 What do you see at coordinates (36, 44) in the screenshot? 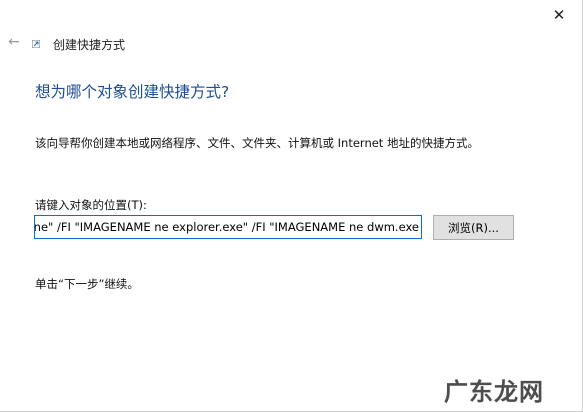
I see `shortcut-wizard-icon` at bounding box center [36, 44].